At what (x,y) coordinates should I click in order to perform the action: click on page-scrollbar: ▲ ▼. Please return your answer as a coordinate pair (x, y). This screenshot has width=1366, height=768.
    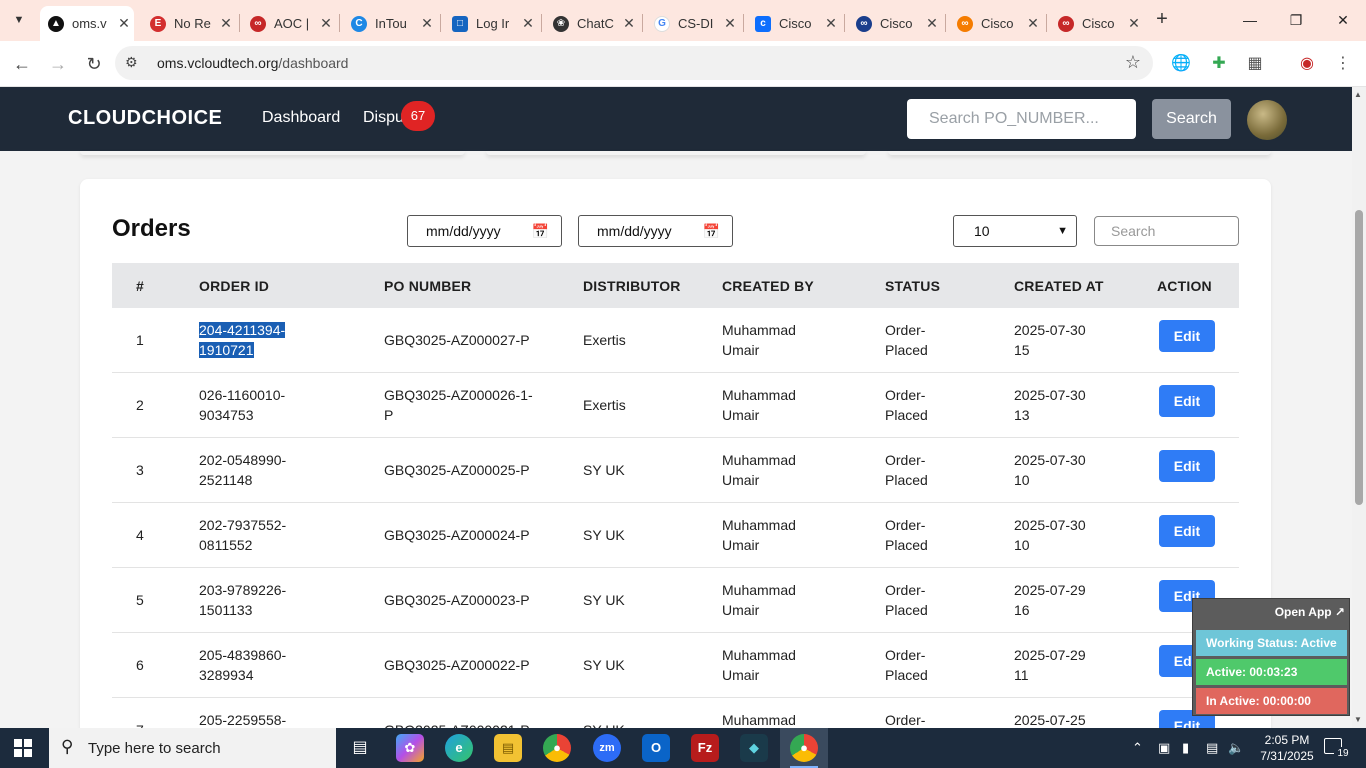
    Looking at the image, I should click on (1359, 407).